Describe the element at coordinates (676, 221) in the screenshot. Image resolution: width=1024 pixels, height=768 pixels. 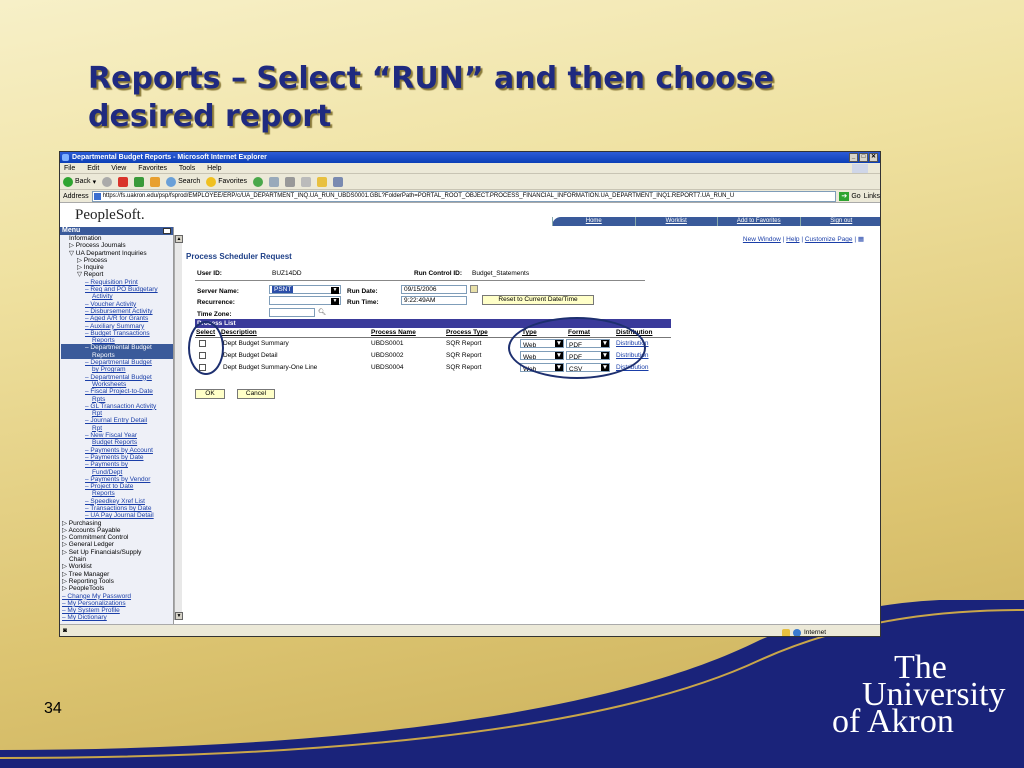
I see `nav-worklist: Worklist` at that location.